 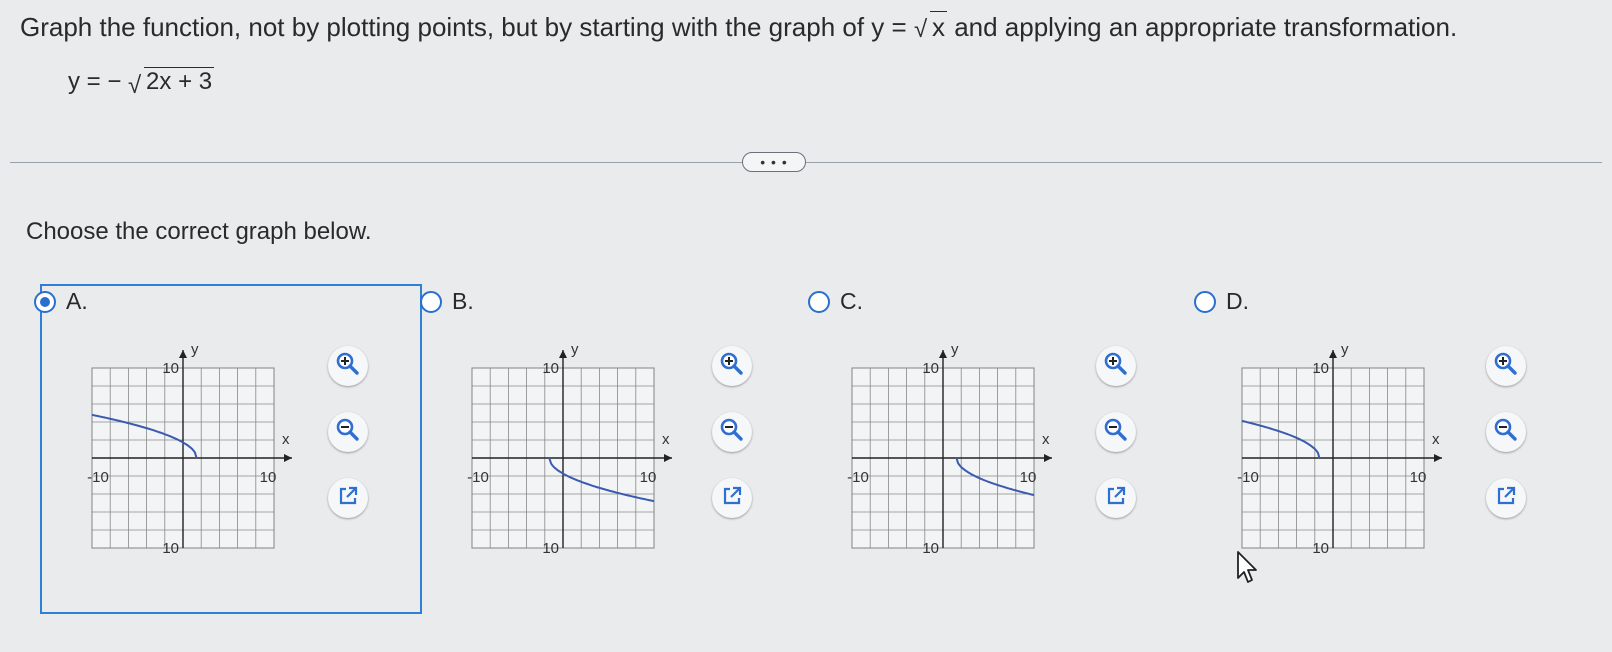 I want to click on graph-d: y x 10 10 -10 10, so click(x=1343, y=460).